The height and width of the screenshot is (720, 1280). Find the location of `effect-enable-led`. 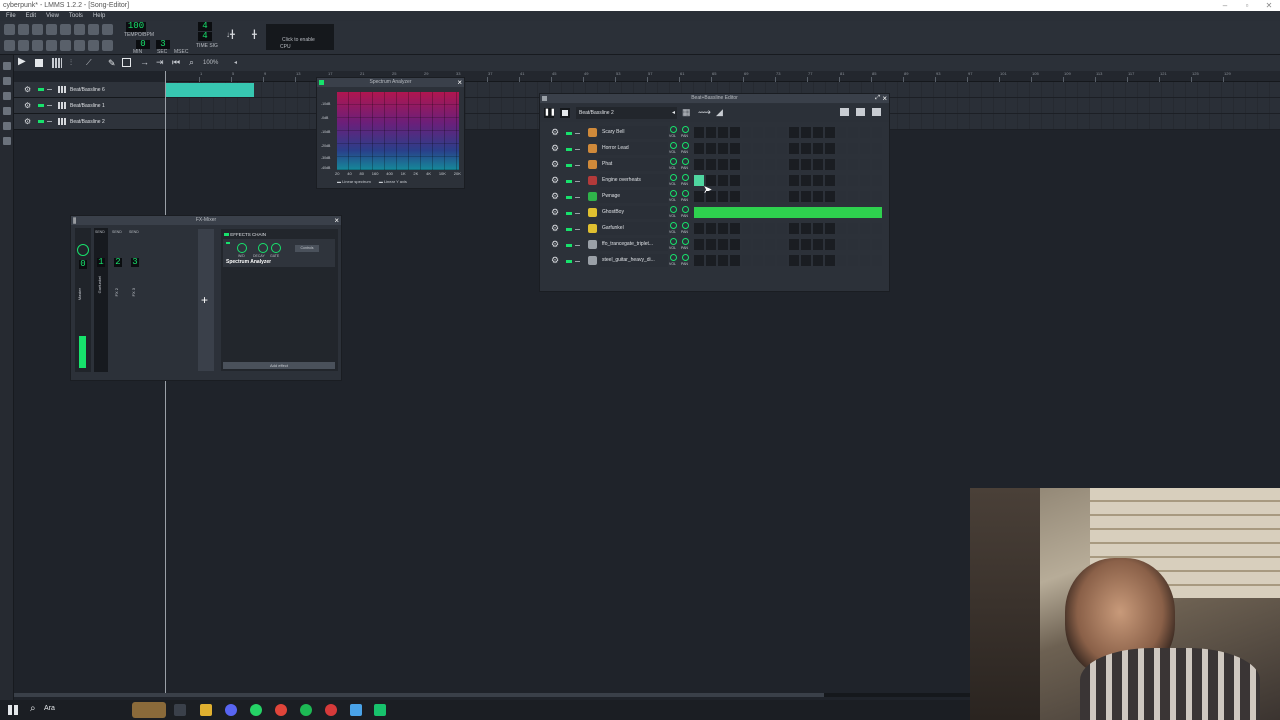

effect-enable-led is located at coordinates (228, 243).